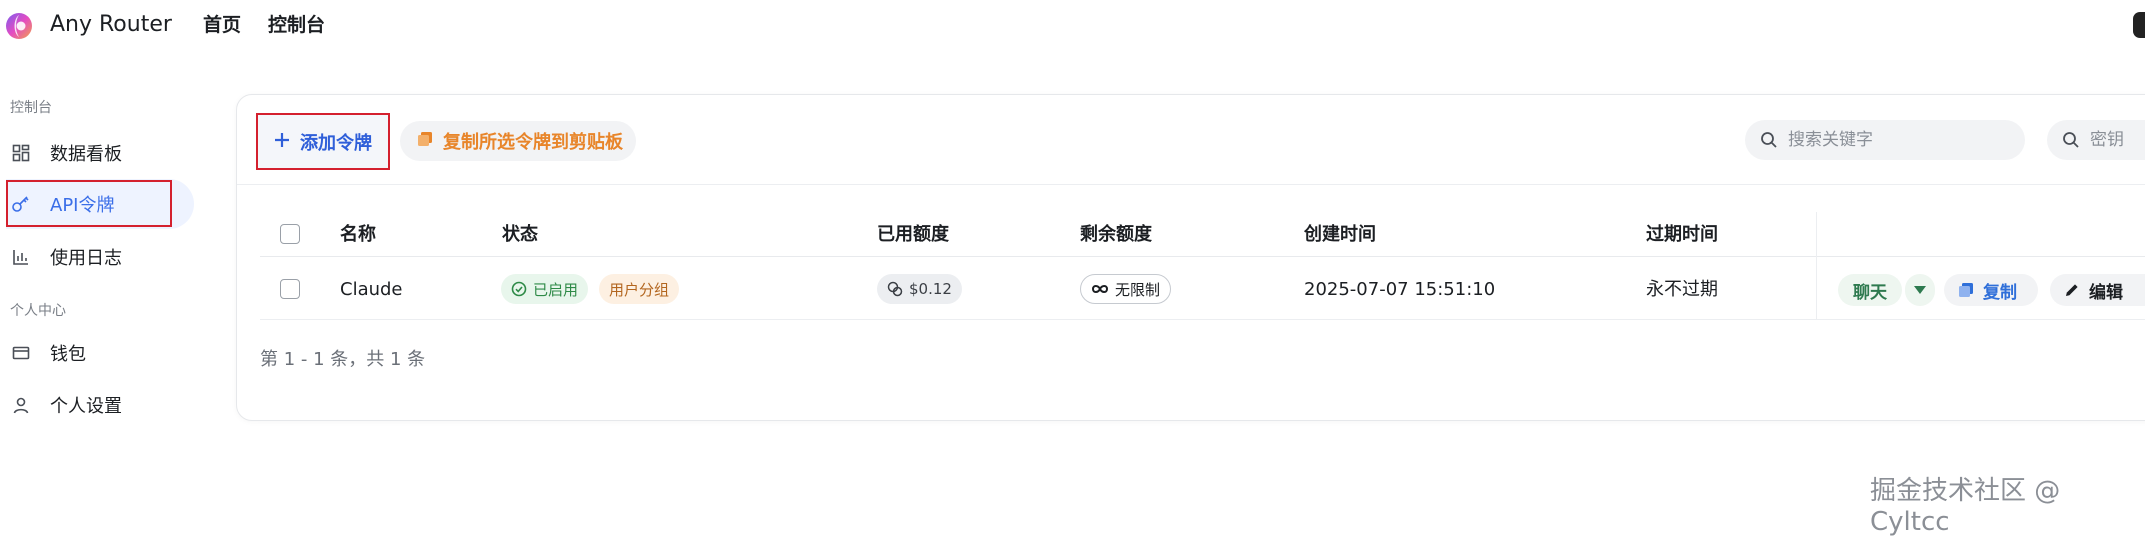  Describe the element at coordinates (1116, 235) in the screenshot. I see `column-header-remaining: 剩余额度` at that location.